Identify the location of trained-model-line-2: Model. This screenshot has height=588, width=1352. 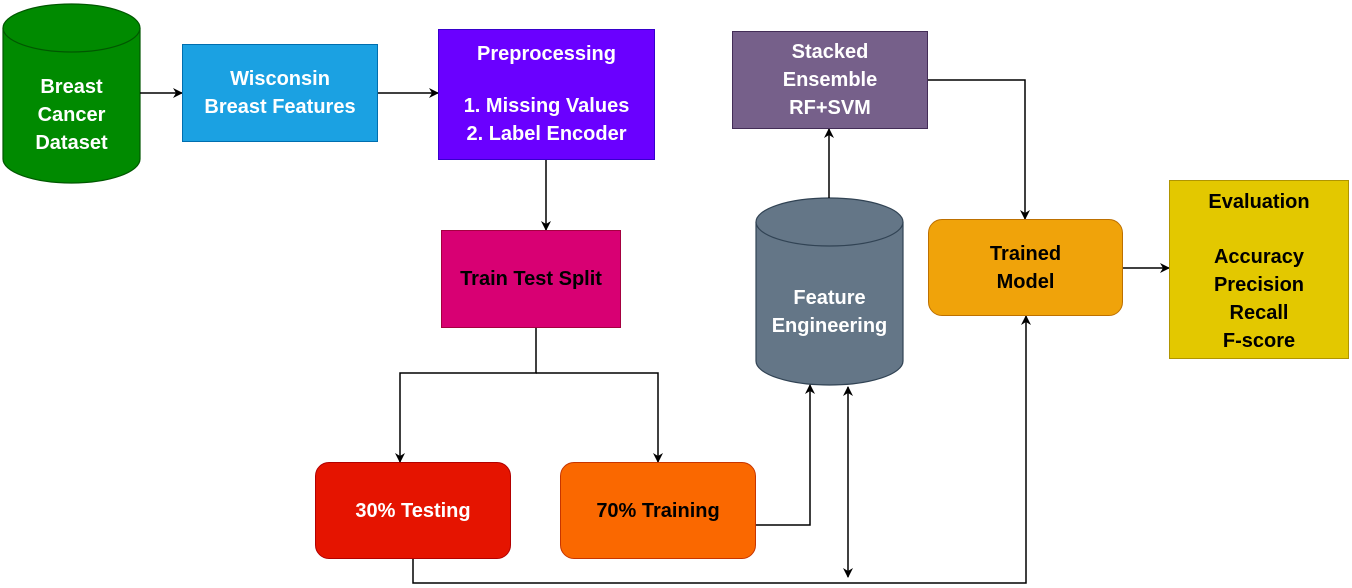
(1025, 281).